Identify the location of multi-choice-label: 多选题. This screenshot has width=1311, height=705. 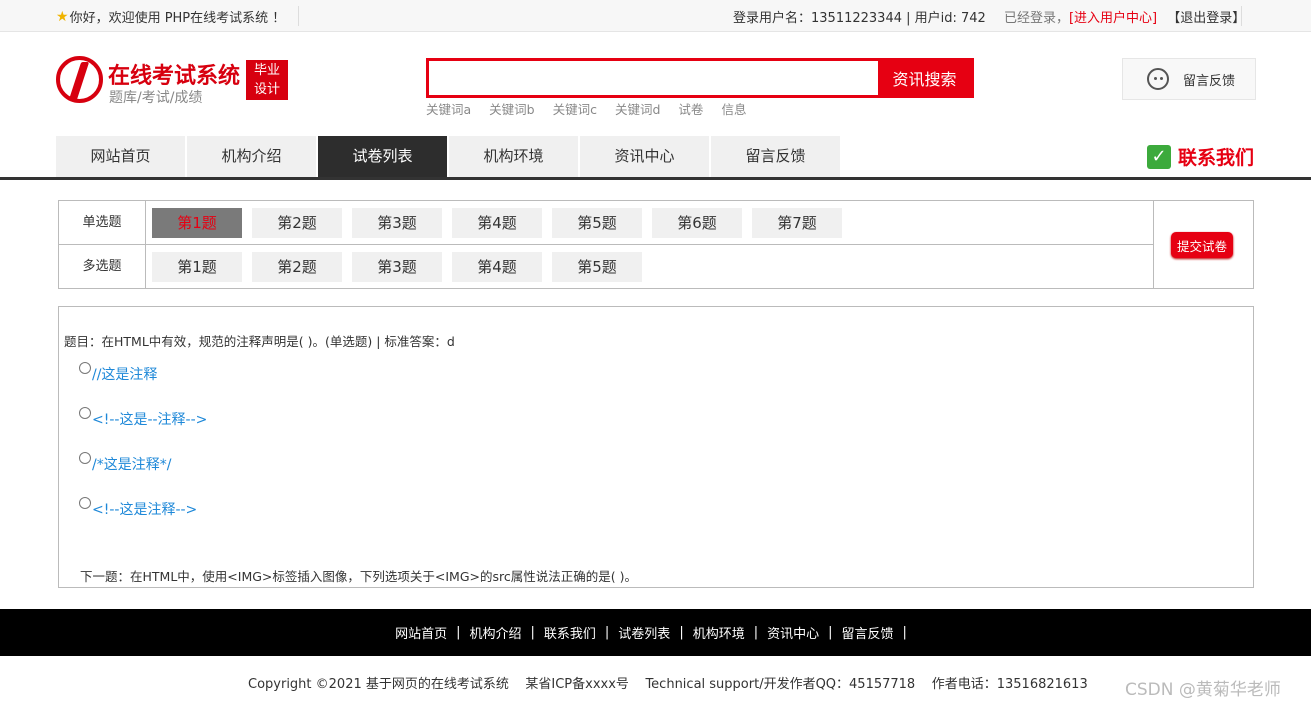
(102, 267).